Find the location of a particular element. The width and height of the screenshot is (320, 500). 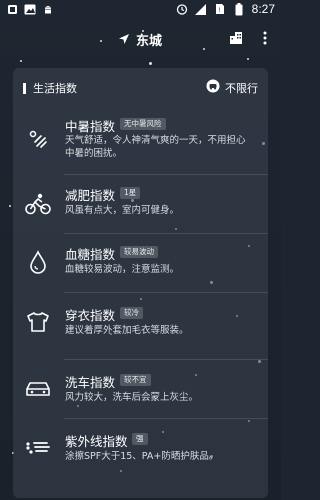

list-item: 血糖指数 较易波动 血糖较易波动，注意监测。 is located at coordinates (140, 263).